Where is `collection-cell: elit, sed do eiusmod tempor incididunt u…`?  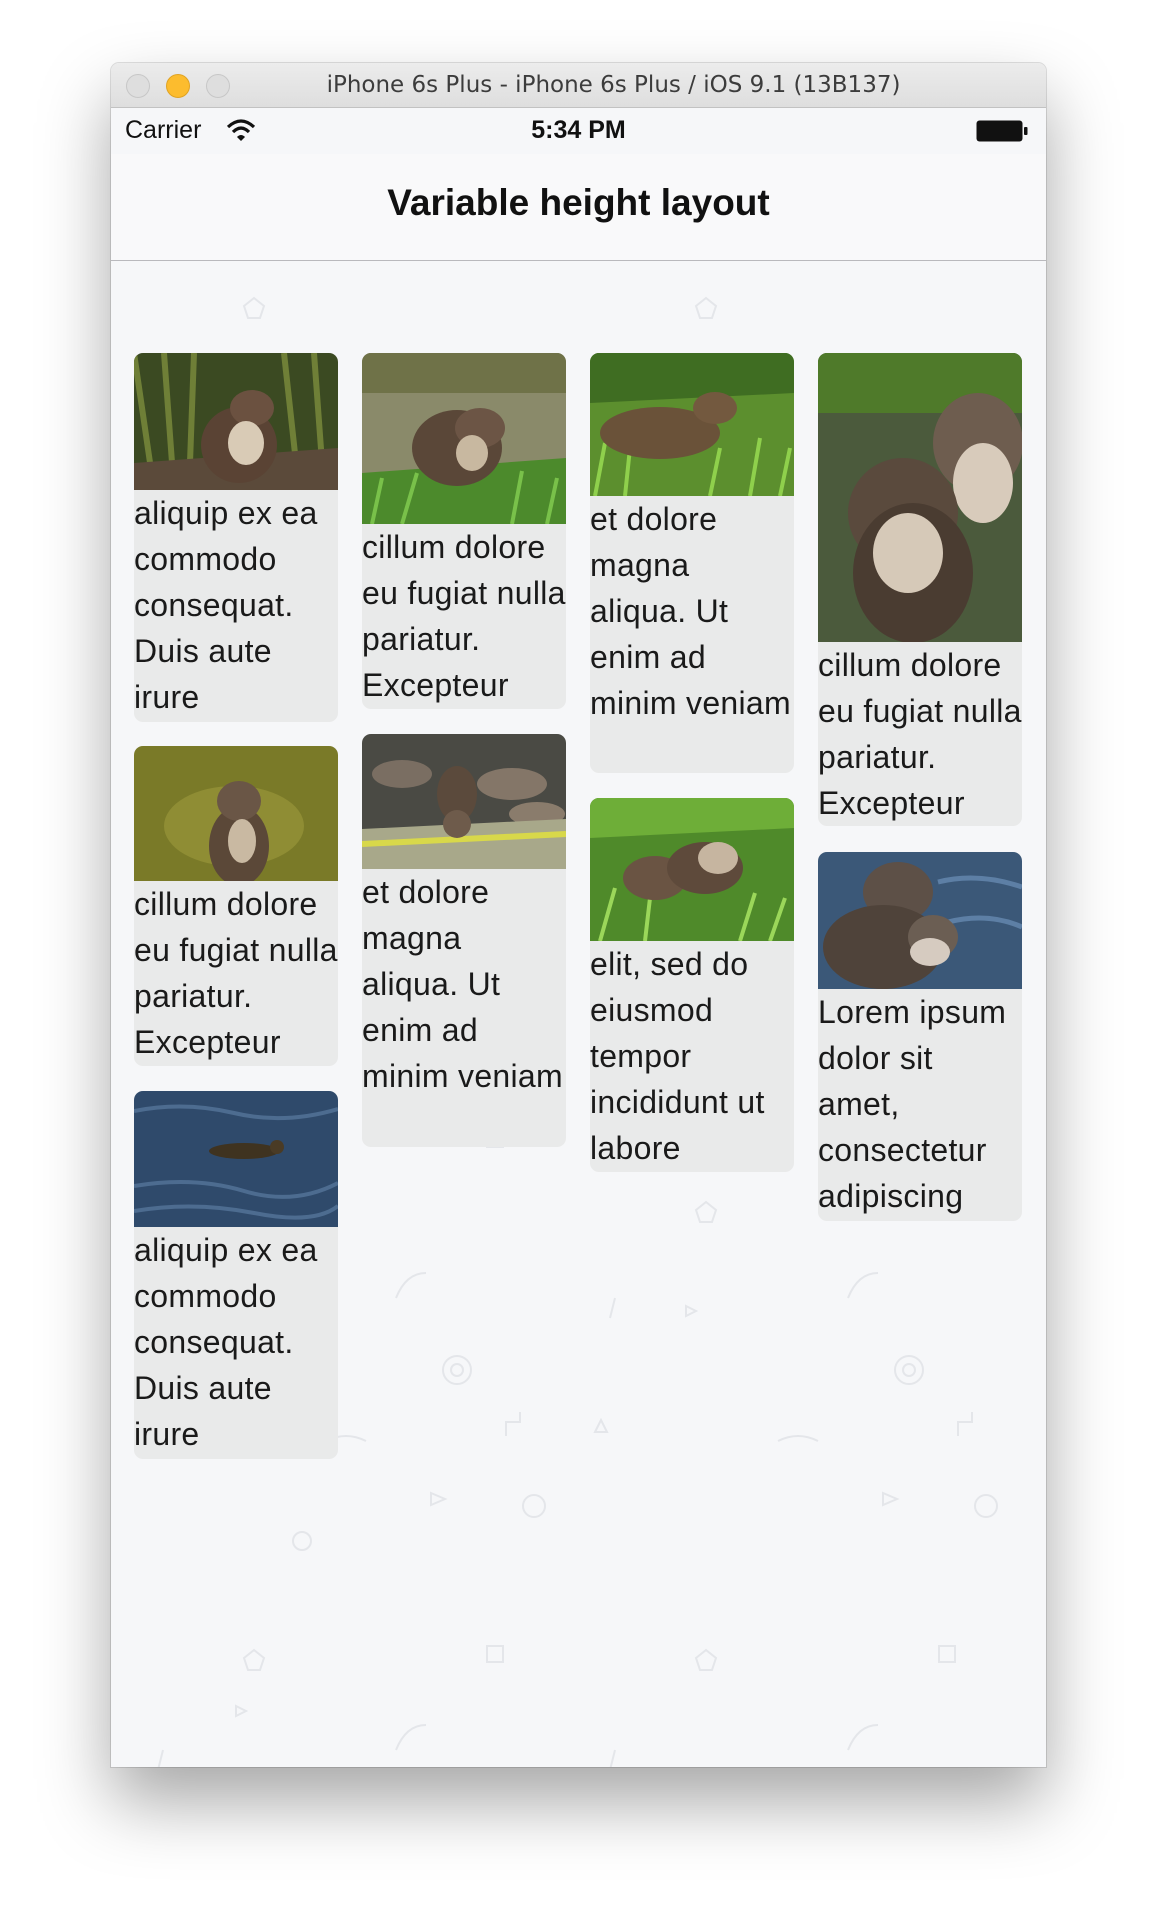 collection-cell: elit, sed do eiusmod tempor incididunt u… is located at coordinates (692, 985).